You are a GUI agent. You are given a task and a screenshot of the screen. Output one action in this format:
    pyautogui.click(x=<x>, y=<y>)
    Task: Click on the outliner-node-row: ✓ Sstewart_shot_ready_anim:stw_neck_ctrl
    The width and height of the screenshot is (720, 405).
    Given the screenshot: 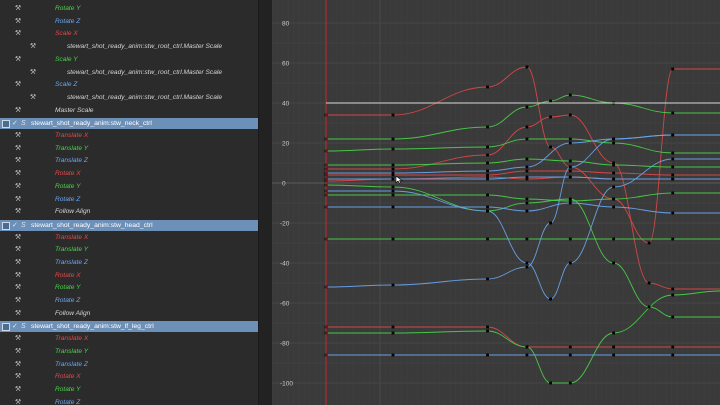 What is the action you would take?
    pyautogui.click(x=129, y=124)
    